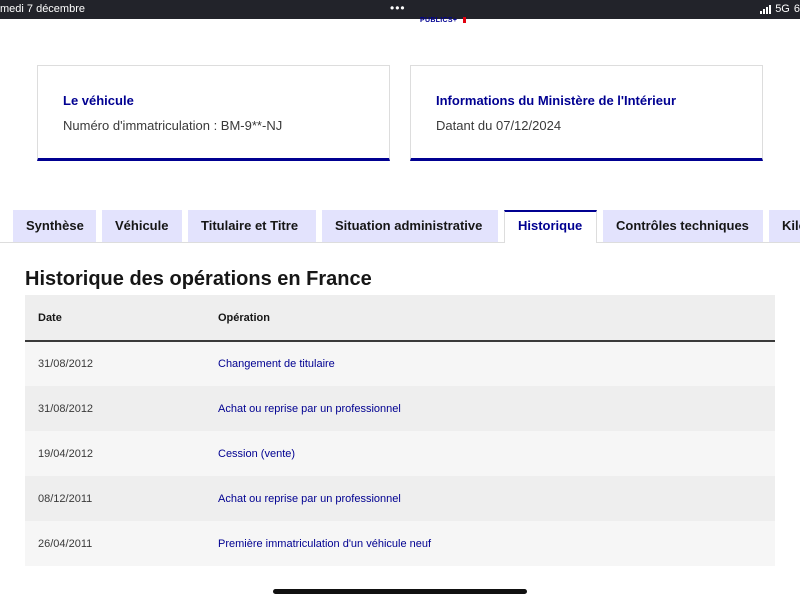 Image resolution: width=800 pixels, height=600 pixels. Describe the element at coordinates (276, 364) in the screenshot. I see `row-operation: Changement de titulaire` at that location.